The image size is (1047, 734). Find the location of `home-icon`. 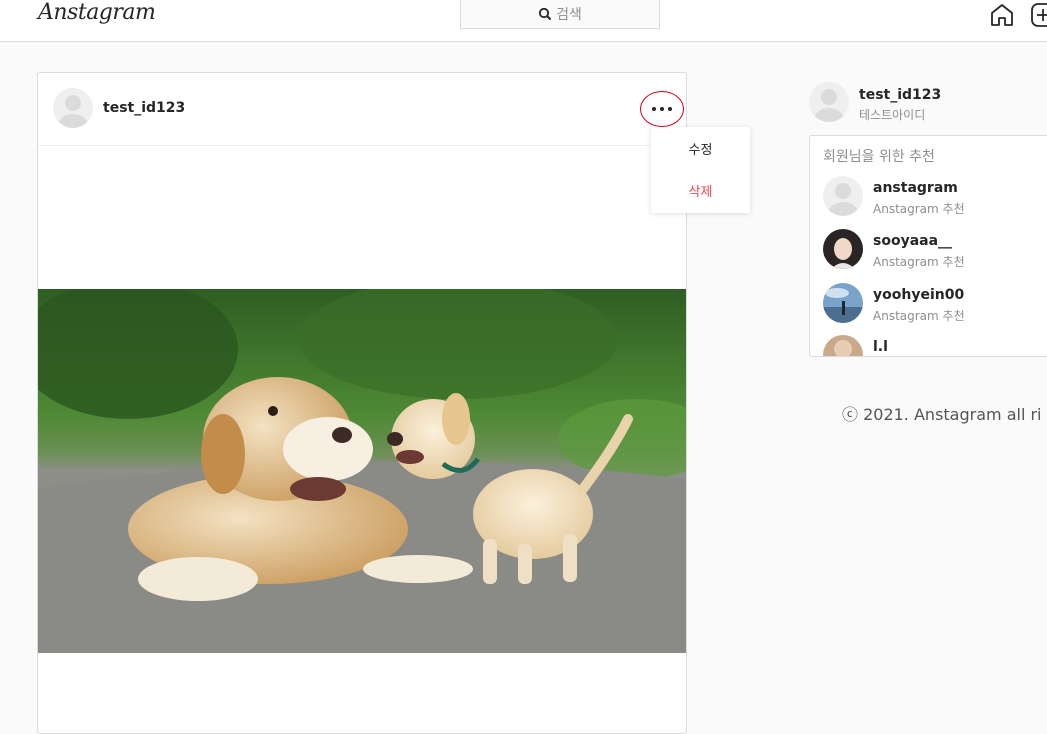

home-icon is located at coordinates (1002, 15).